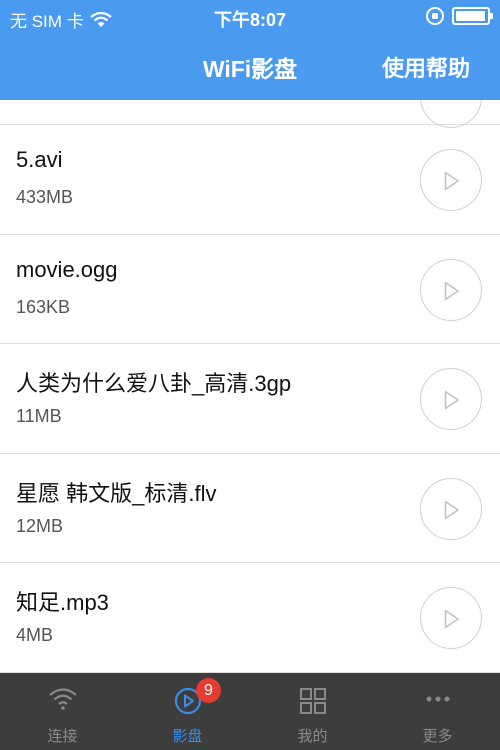 Image resolution: width=500 pixels, height=750 pixels. I want to click on tab-connect: 连接, so click(62, 711).